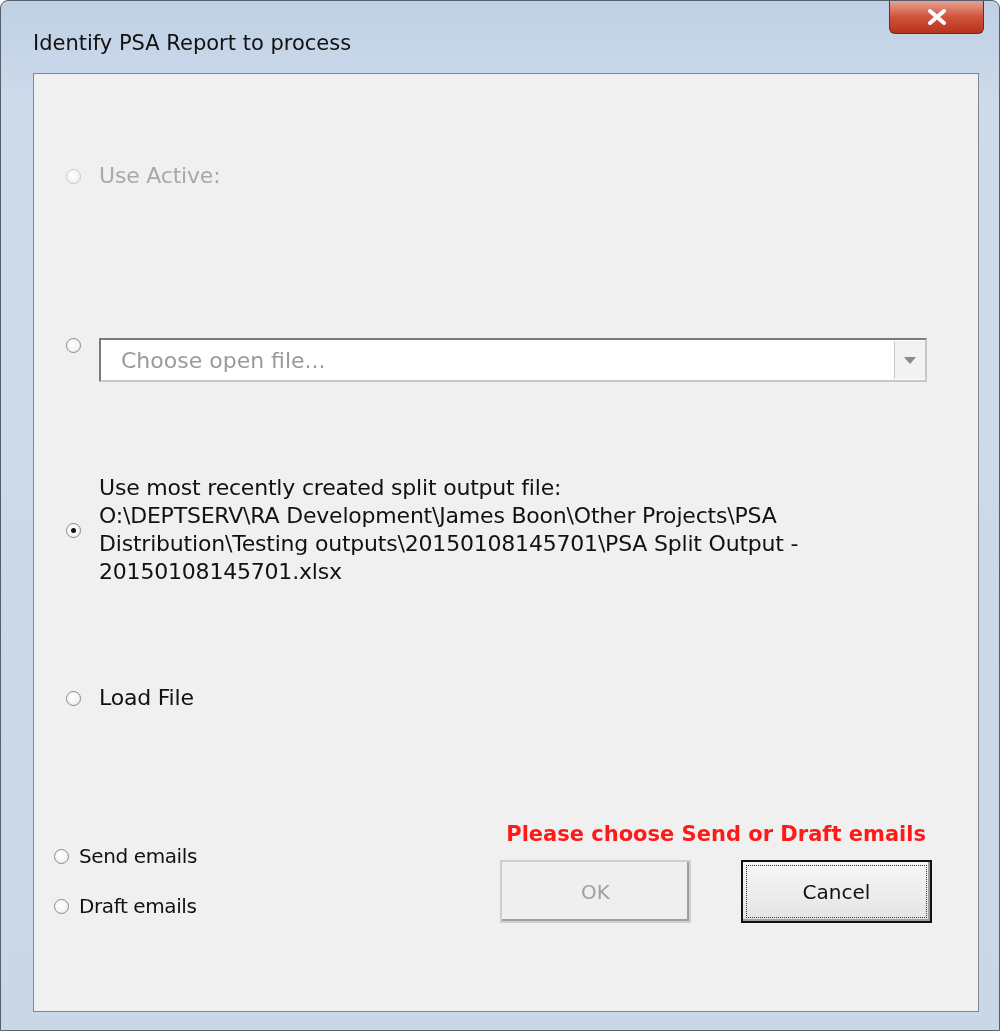 Image resolution: width=1000 pixels, height=1031 pixels. I want to click on dropdown-button, so click(909, 360).